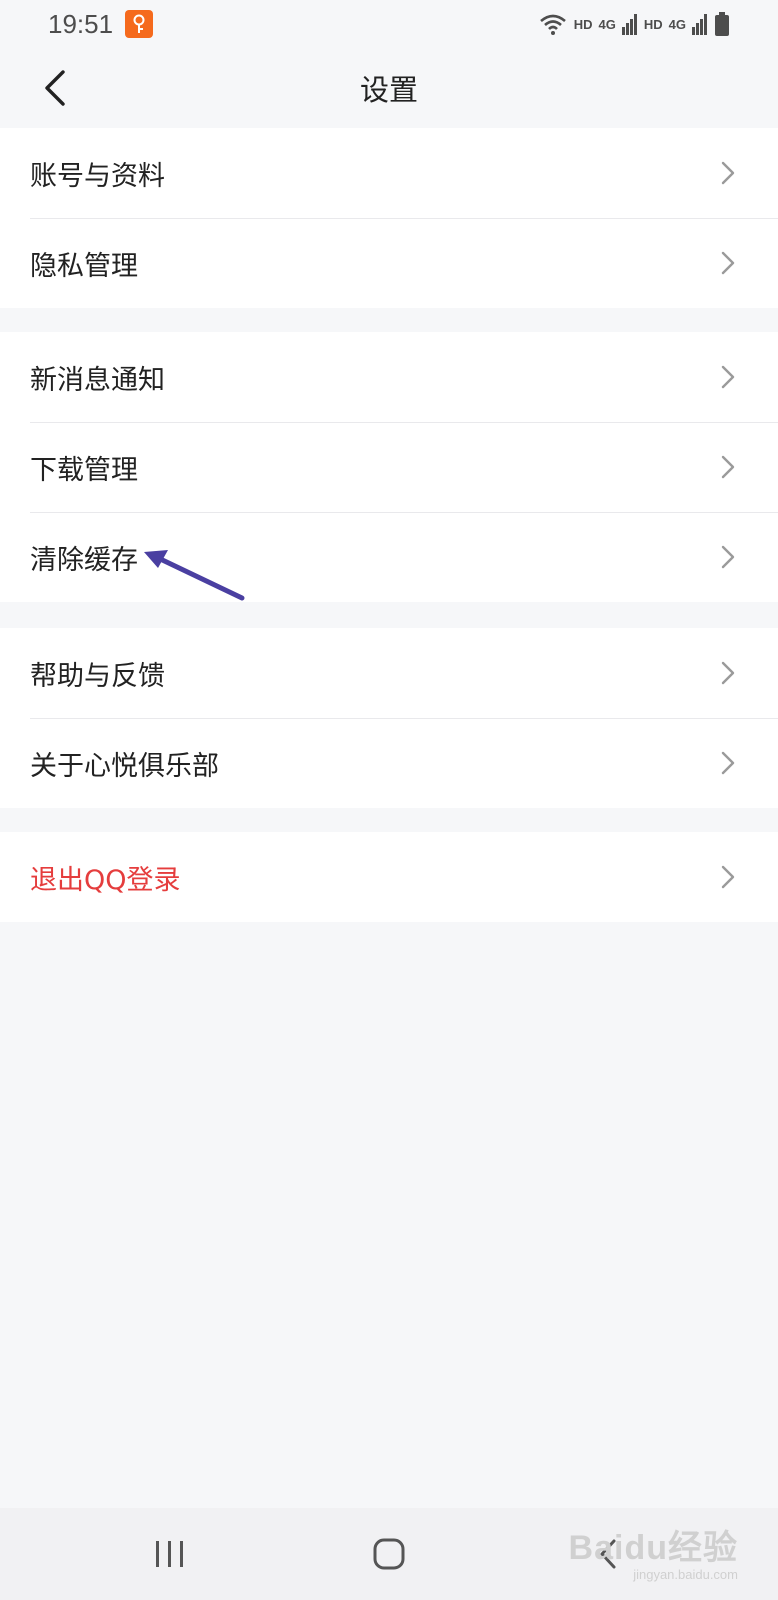  I want to click on baidu-jingyan-watermark: Baidu经验 jingyan.baidu.com, so click(653, 1551).